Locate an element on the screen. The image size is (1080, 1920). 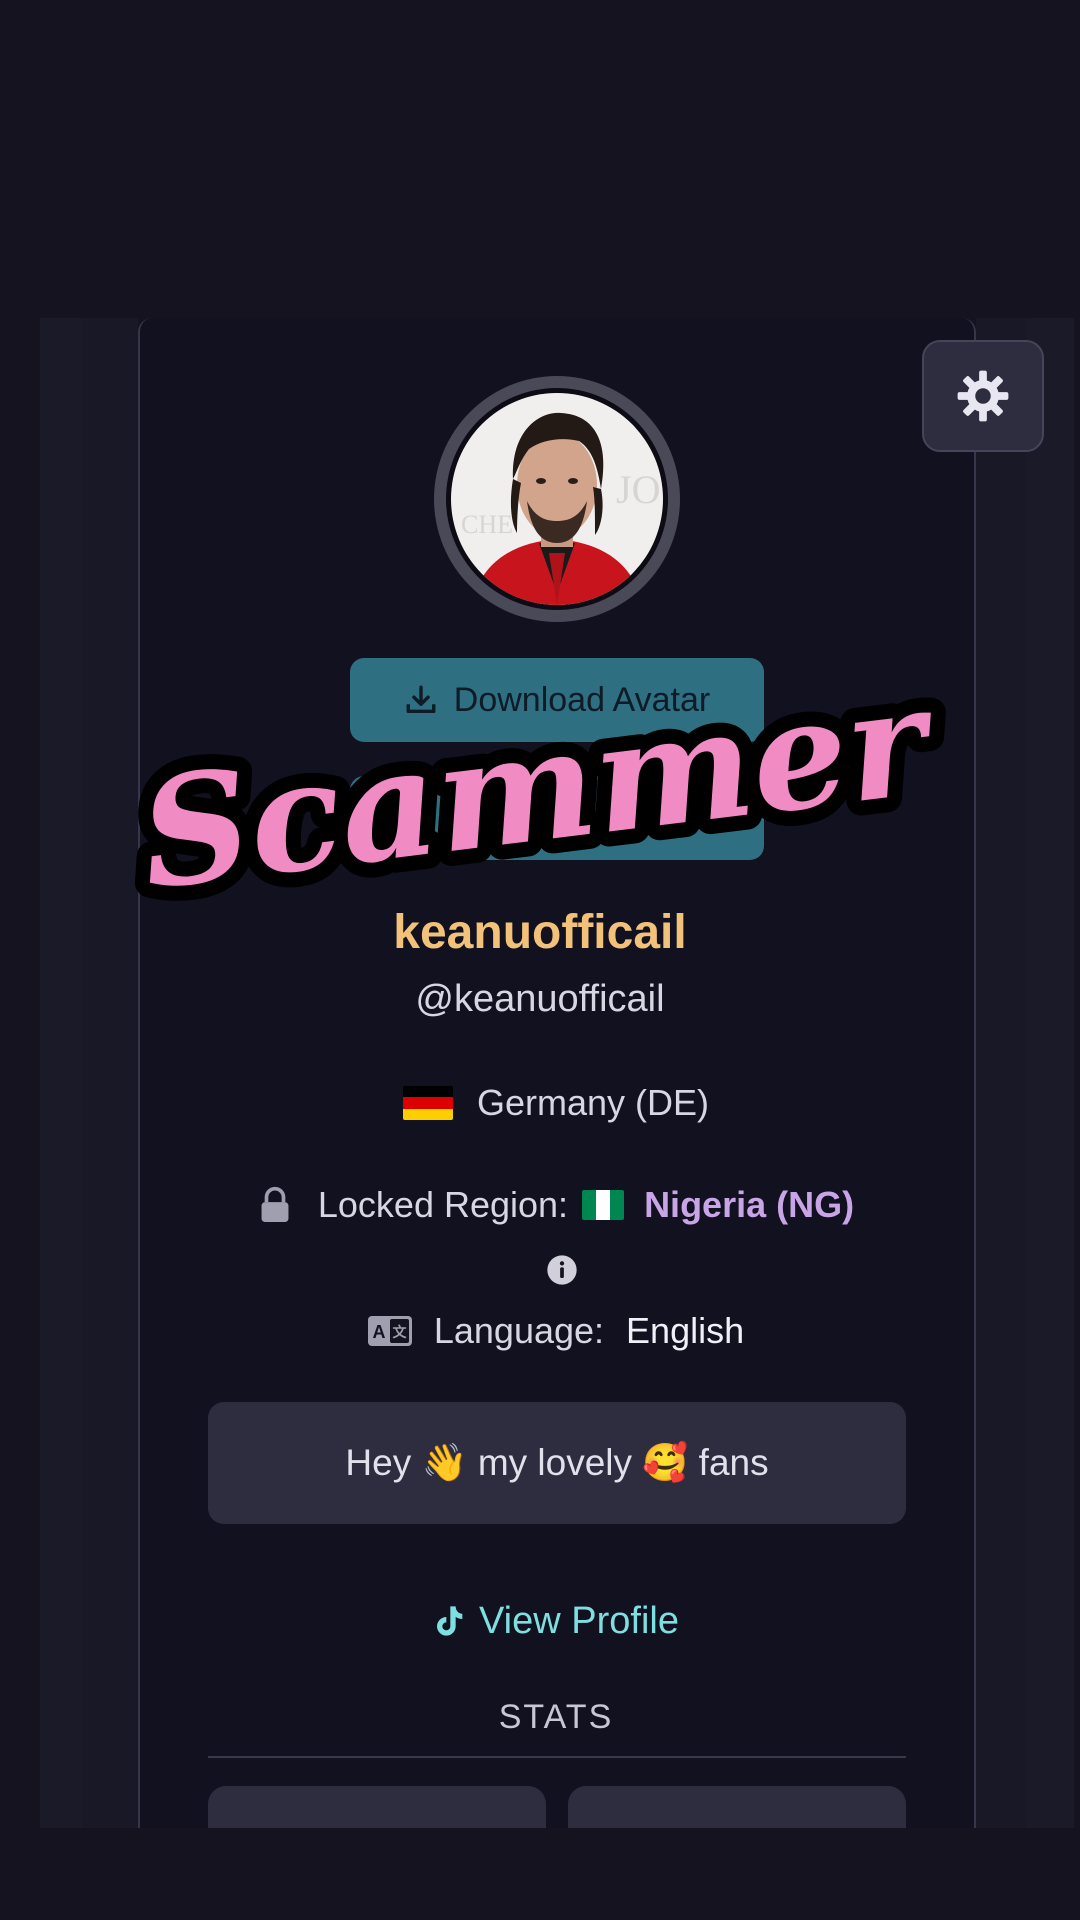
svg-text: Scammer is located at coordinates (539, 788).